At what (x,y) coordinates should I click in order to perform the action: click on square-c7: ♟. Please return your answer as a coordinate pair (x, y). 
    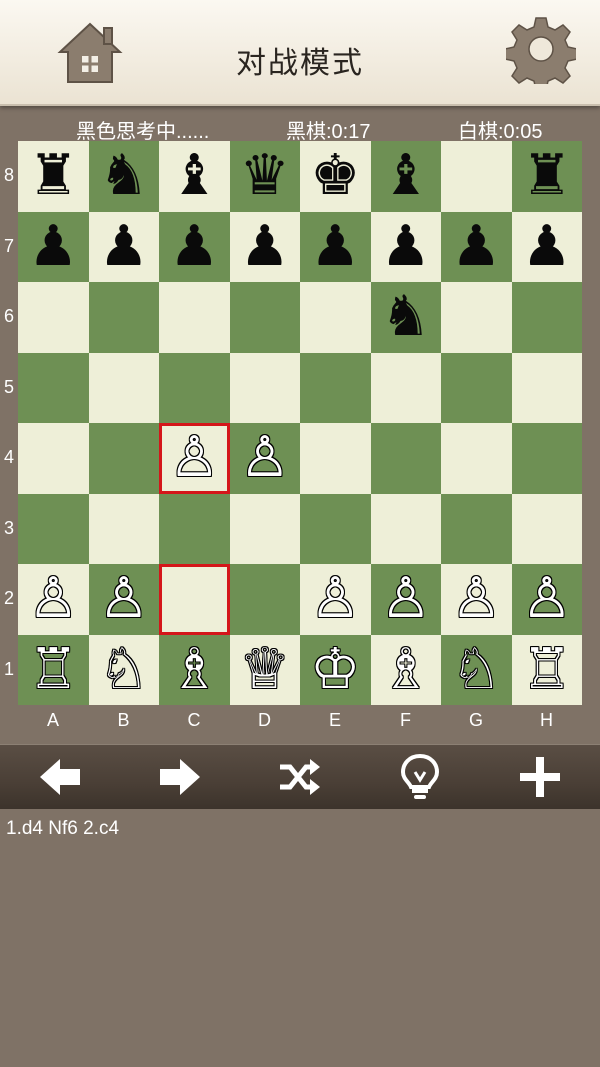
    Looking at the image, I should click on (194, 247).